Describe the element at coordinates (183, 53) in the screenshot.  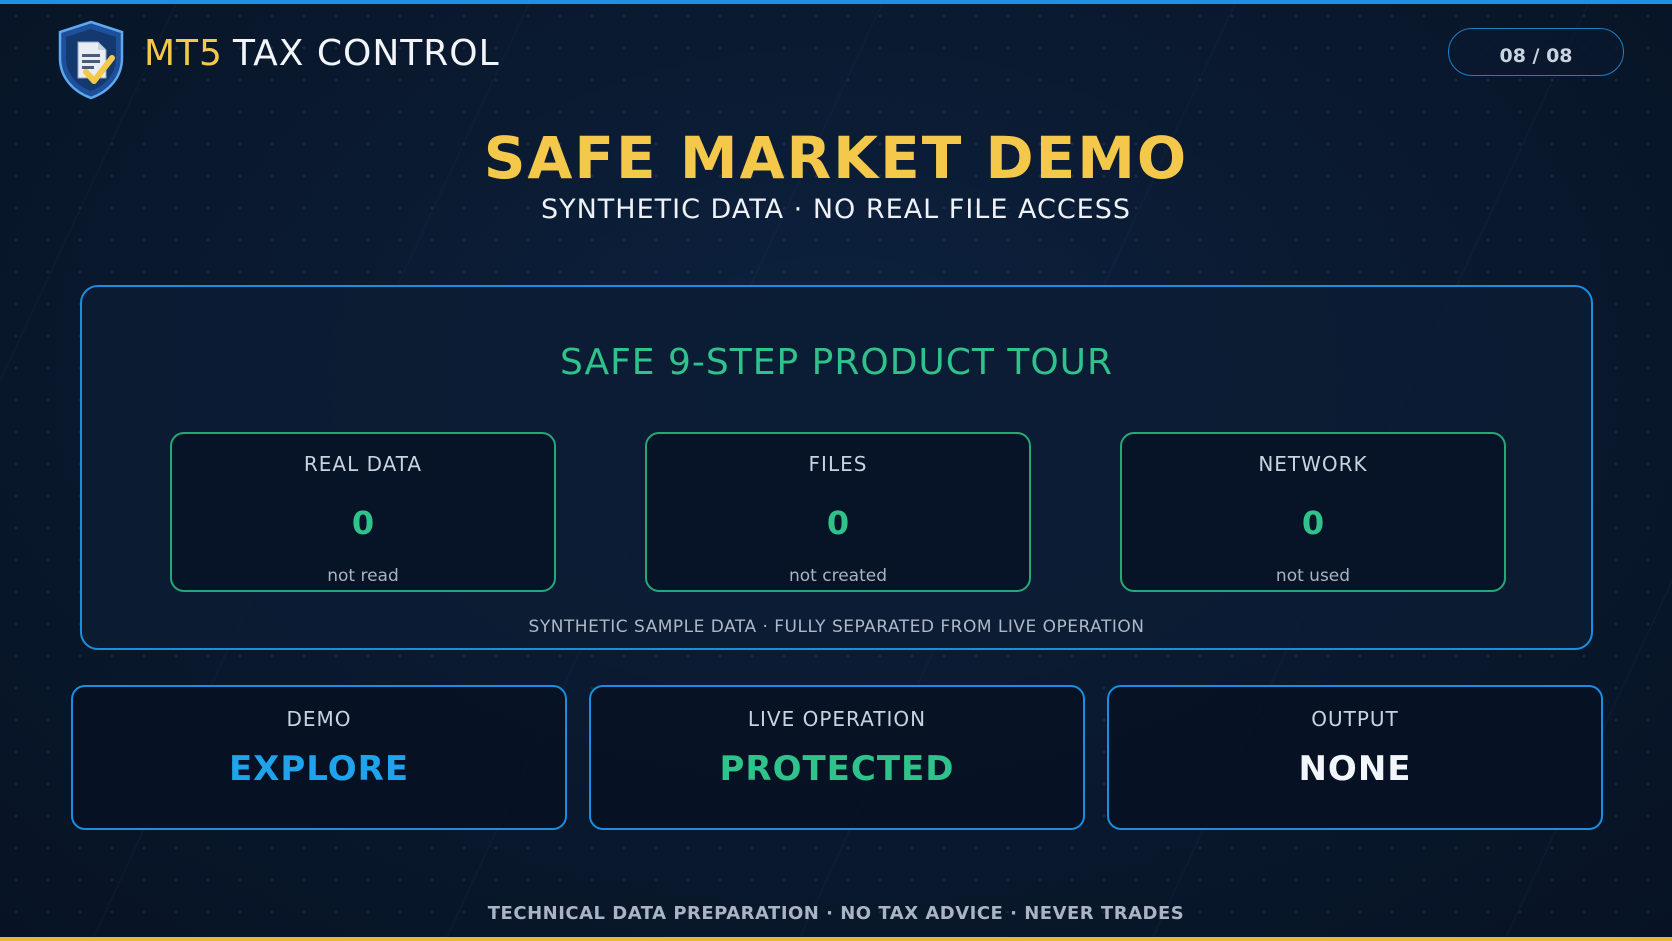
I see `brand-accent: MT5` at that location.